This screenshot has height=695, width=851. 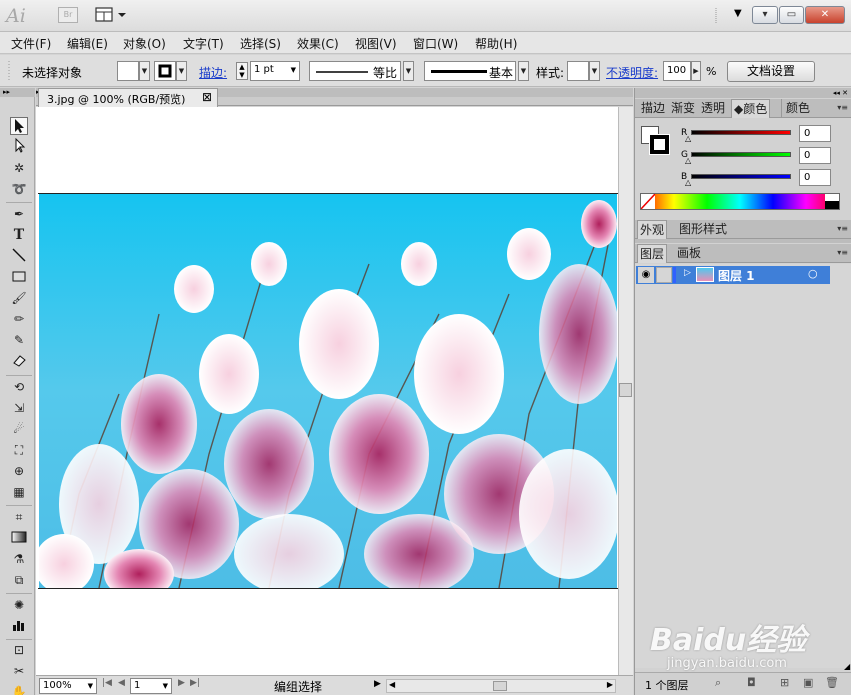 I want to click on tab-color: ◆颜色, so click(x=751, y=108).